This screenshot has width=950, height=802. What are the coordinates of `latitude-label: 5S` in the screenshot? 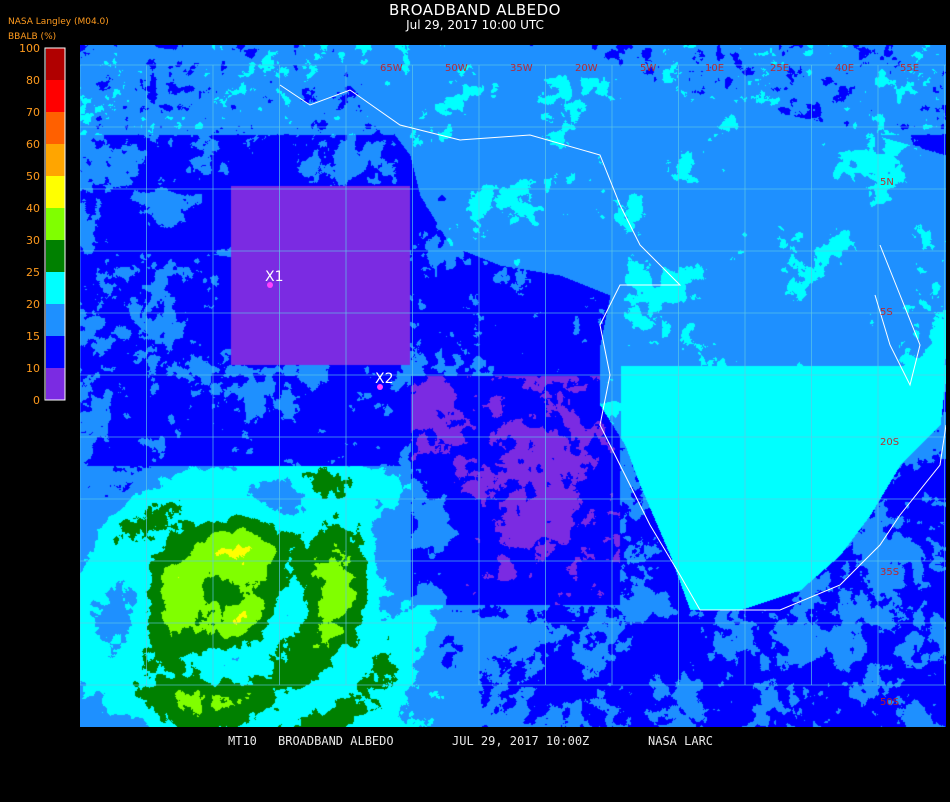 It's located at (886, 312).